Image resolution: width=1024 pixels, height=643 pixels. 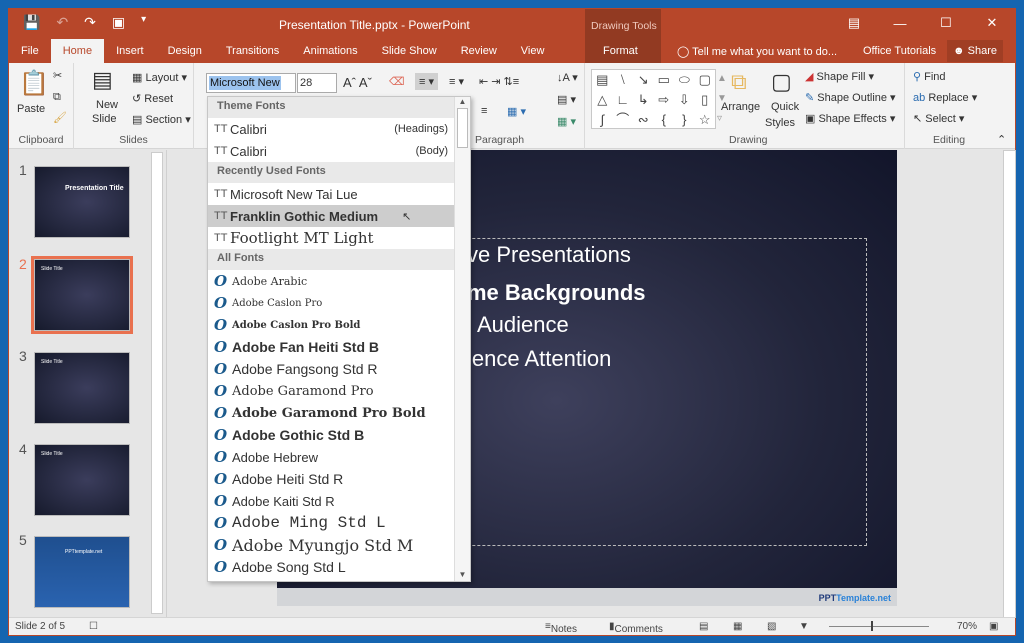 I want to click on customize-qat-icon: ▾, so click(x=143, y=22).